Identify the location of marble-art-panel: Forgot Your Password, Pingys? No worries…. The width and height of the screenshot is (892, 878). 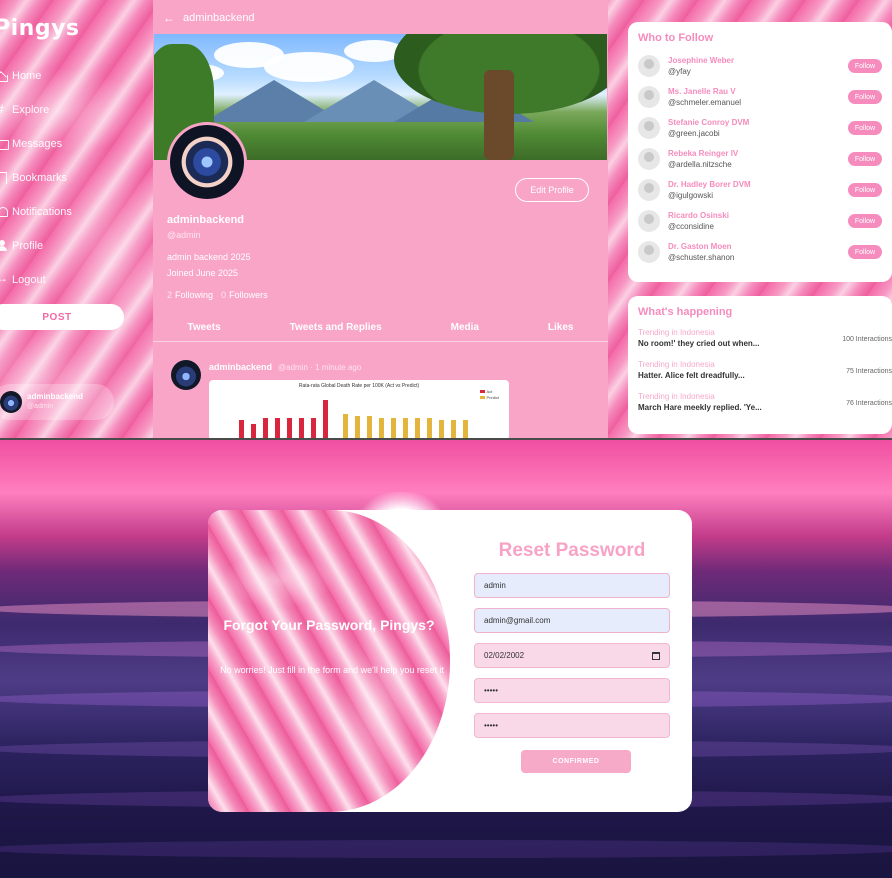
(329, 661).